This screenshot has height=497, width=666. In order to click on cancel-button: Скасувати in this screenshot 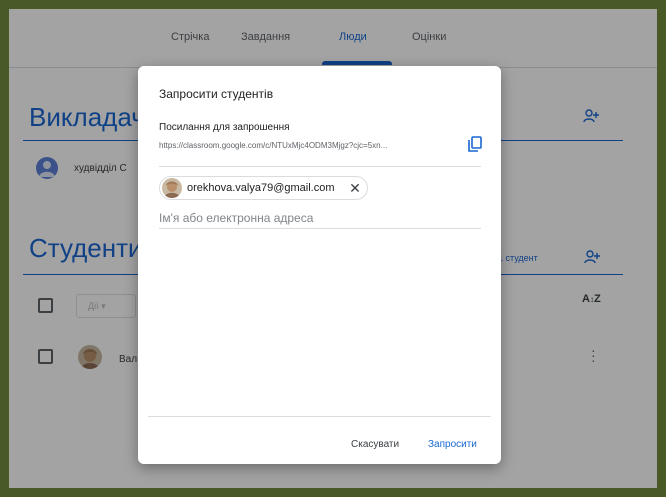, I will do `click(375, 444)`.